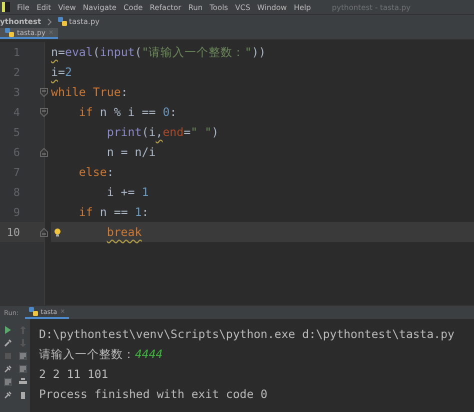 The width and height of the screenshot is (474, 412). I want to click on code-line: i=2, so click(62, 72).